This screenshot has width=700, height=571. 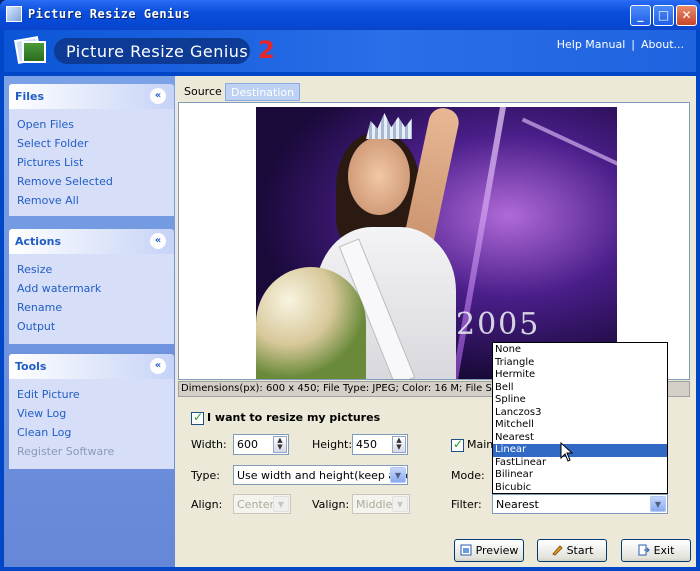 What do you see at coordinates (91, 241) in the screenshot?
I see `actions-group-header: Actions «` at bounding box center [91, 241].